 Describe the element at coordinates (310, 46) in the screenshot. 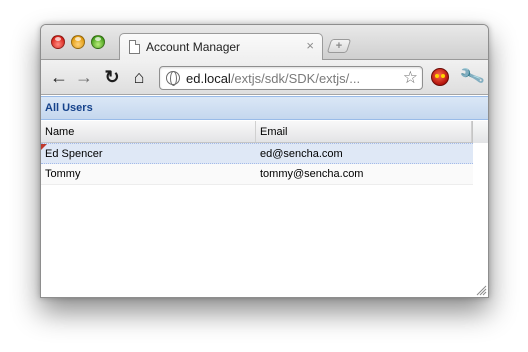

I see `tab-close-icon: ×` at that location.